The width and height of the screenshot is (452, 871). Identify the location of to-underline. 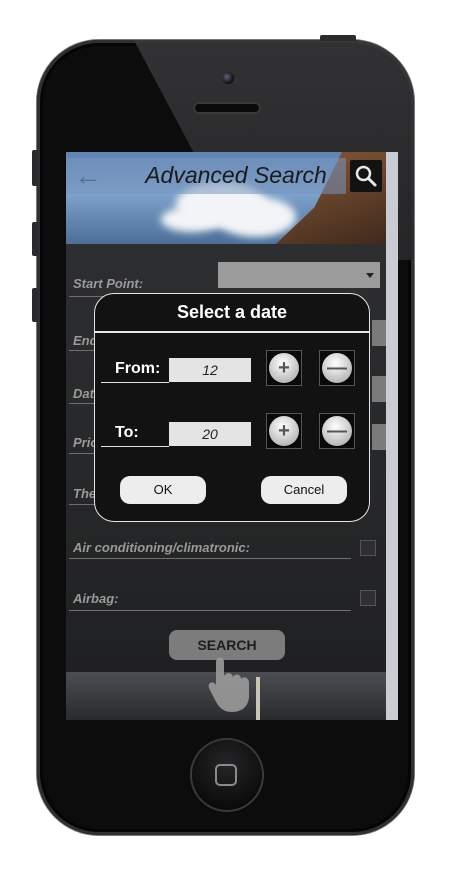
(135, 446).